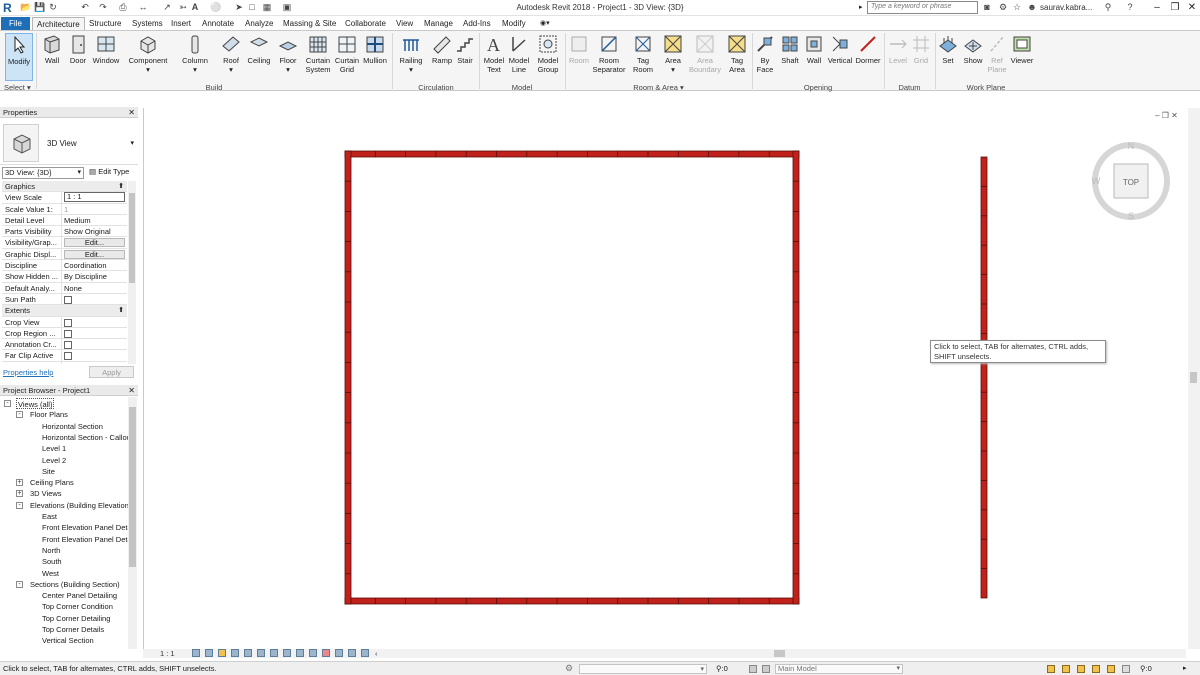 This screenshot has height=675, width=1200. I want to click on design-options-icon, so click(766, 669).